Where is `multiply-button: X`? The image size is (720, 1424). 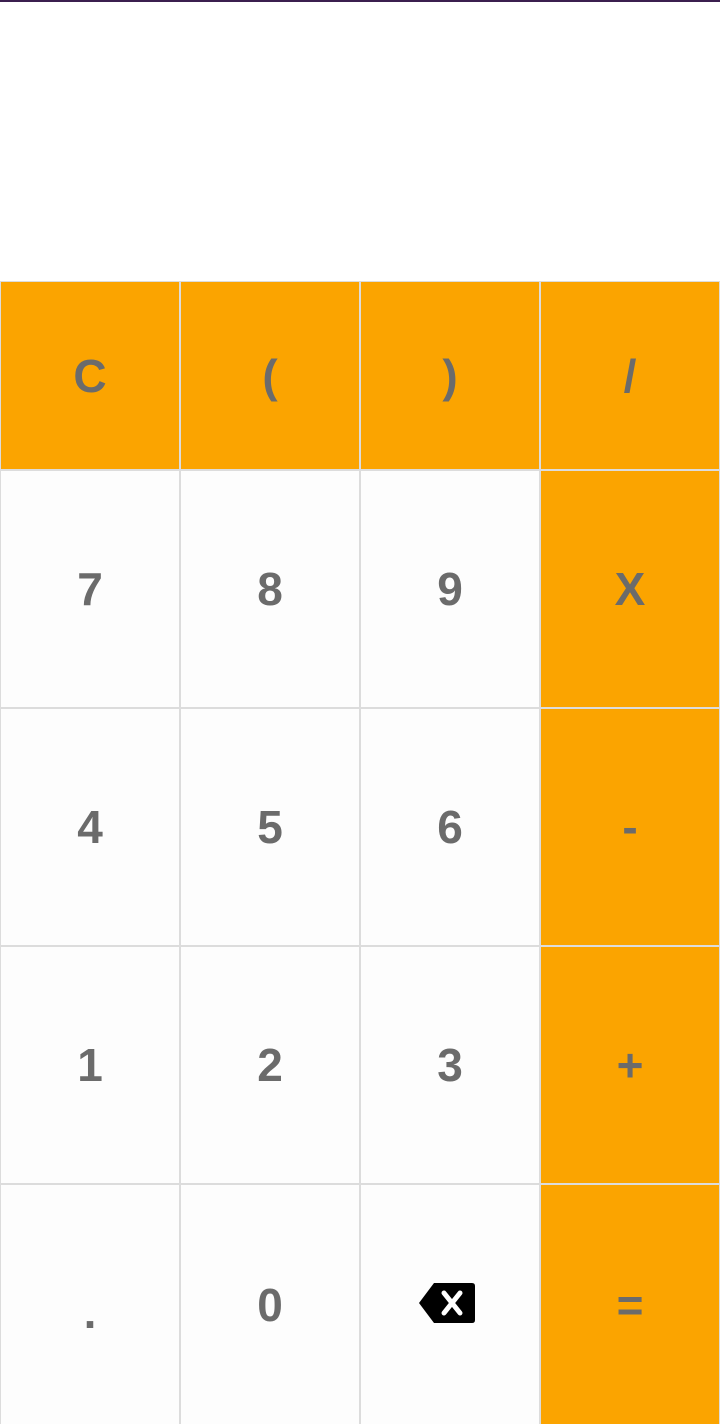 multiply-button: X is located at coordinates (630, 589).